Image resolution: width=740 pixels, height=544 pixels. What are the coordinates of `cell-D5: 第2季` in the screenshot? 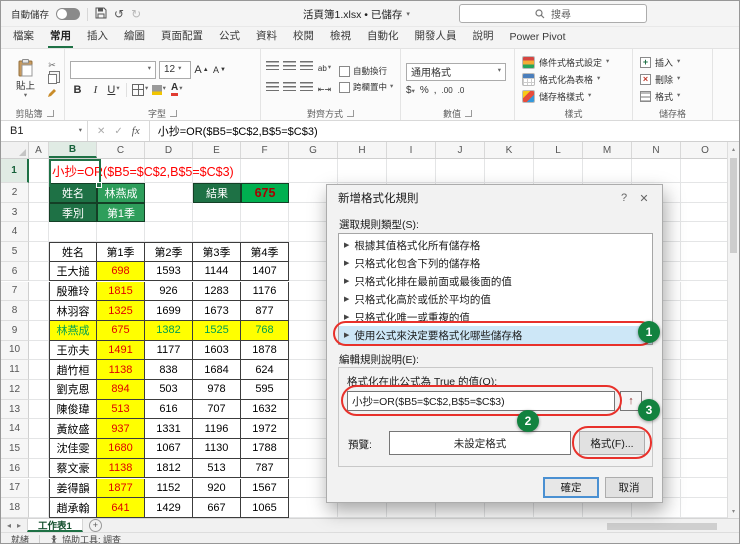 It's located at (169, 252).